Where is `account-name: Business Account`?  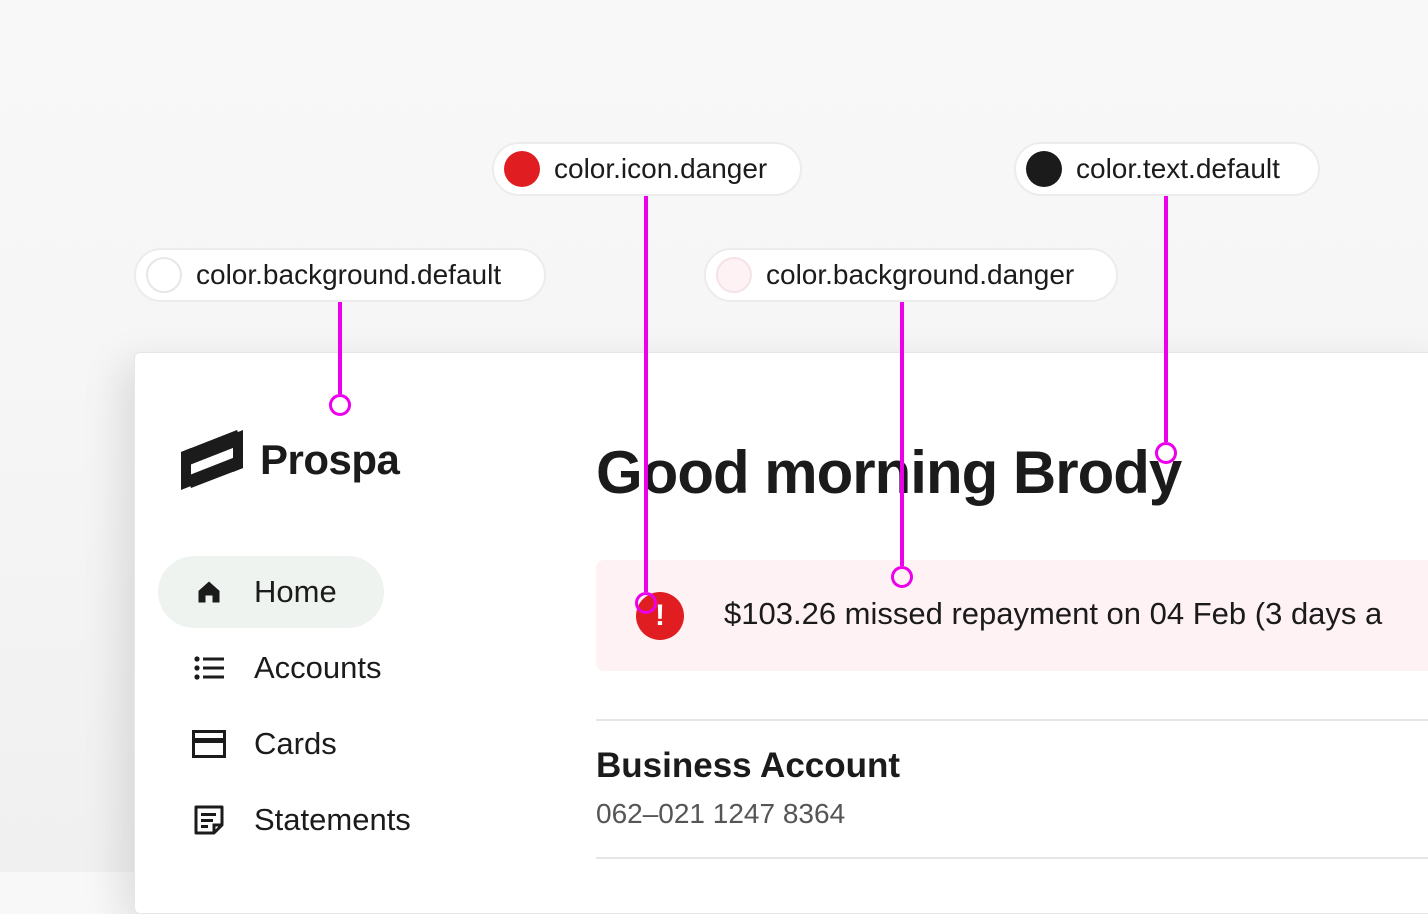
account-name: Business Account is located at coordinates (748, 766).